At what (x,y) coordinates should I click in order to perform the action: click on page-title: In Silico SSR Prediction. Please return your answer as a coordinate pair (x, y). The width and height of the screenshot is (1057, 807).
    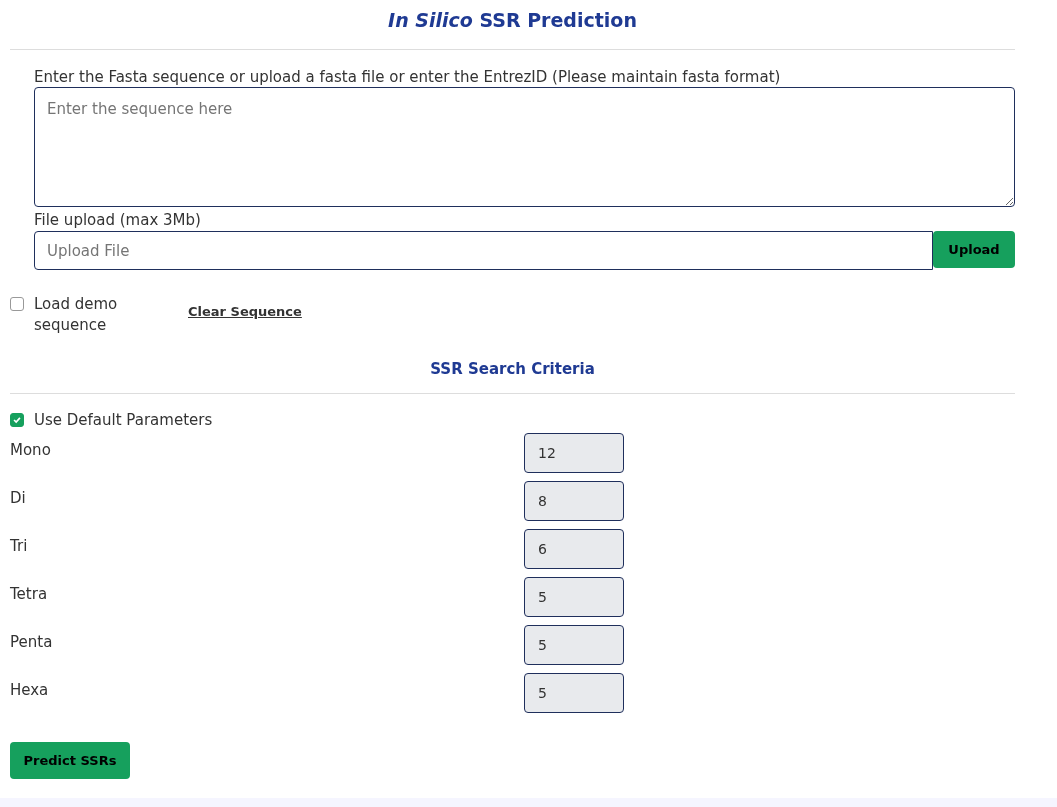
    Looking at the image, I should click on (512, 21).